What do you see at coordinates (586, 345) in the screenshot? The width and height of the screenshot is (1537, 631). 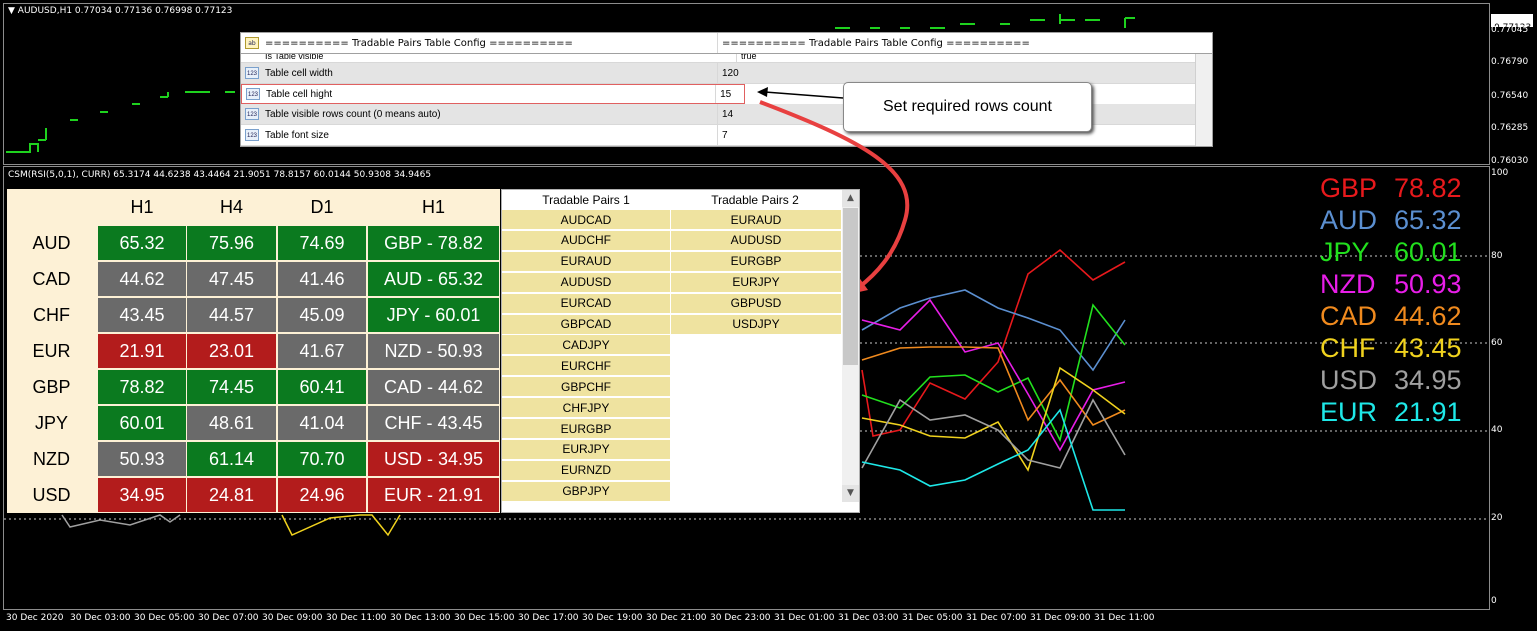 I see `pair-cell: CADJPY` at bounding box center [586, 345].